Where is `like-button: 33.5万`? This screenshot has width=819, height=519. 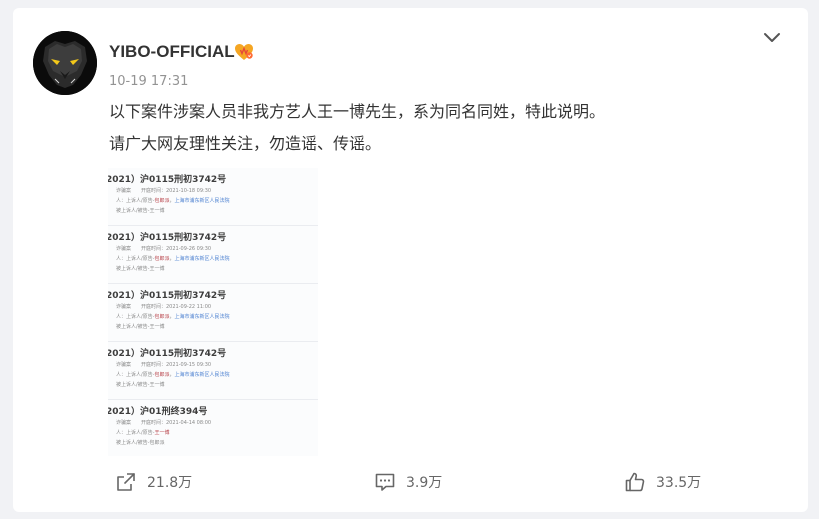
like-button: 33.5万 is located at coordinates (662, 482).